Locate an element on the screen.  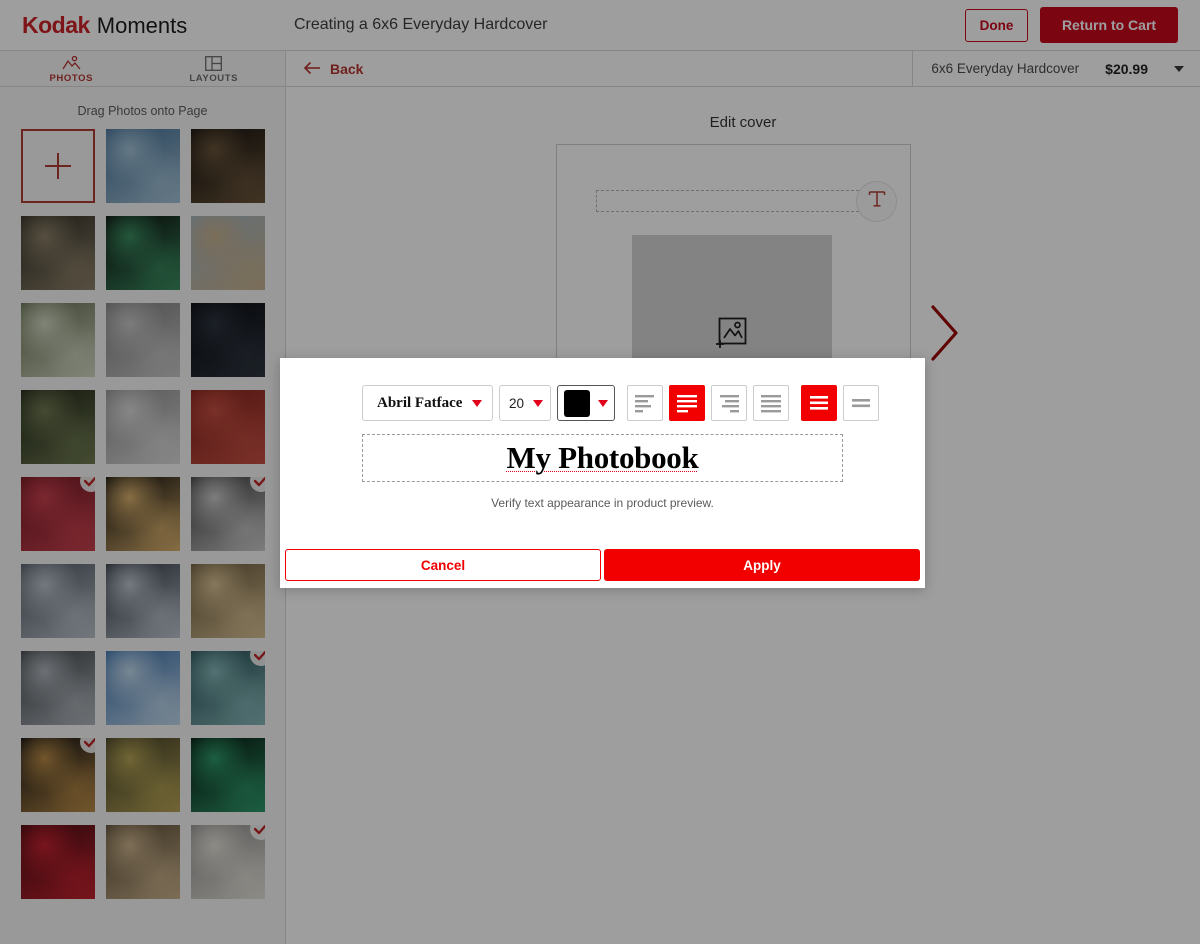
apply-button: Apply is located at coordinates (762, 565).